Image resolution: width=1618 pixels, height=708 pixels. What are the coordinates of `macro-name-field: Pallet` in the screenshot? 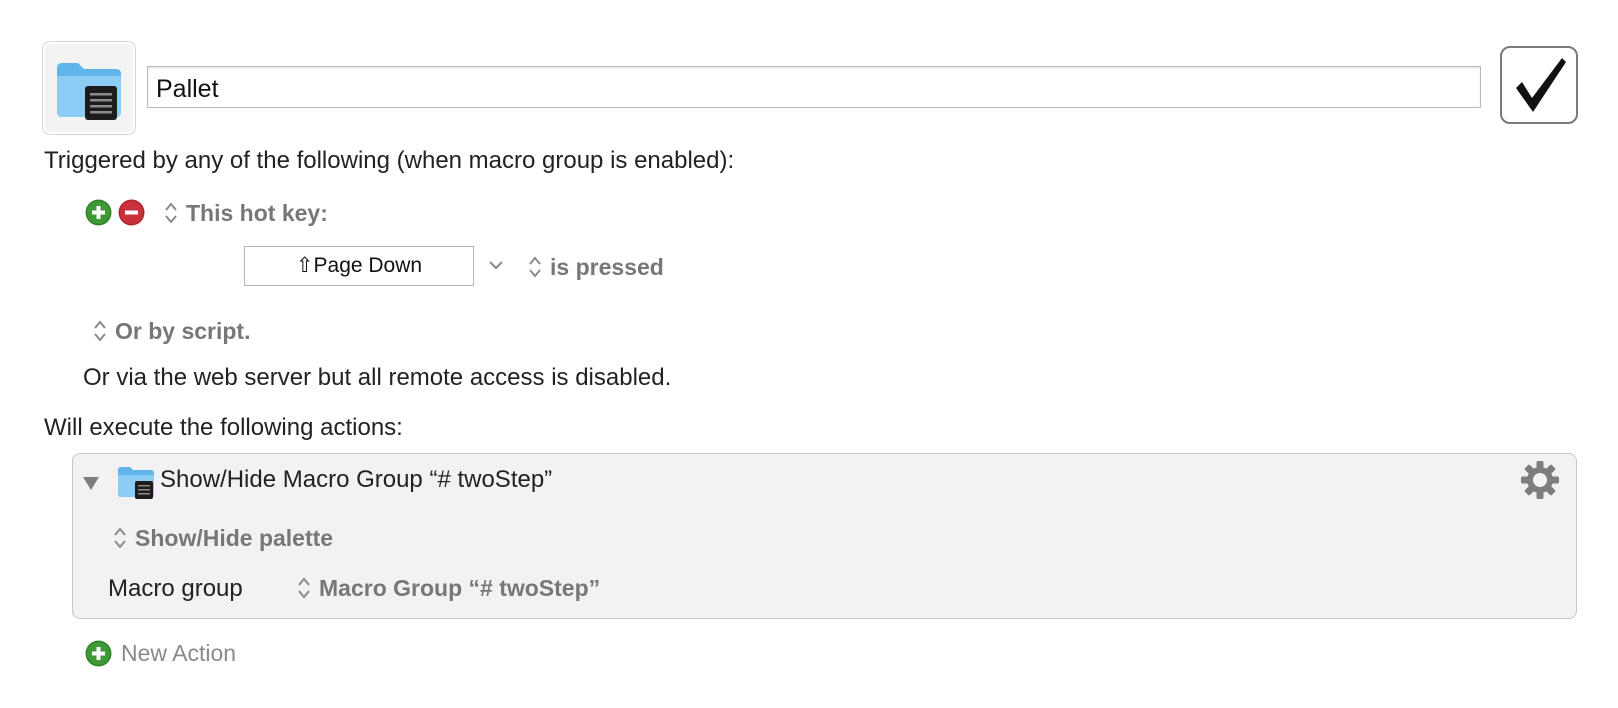 It's located at (814, 87).